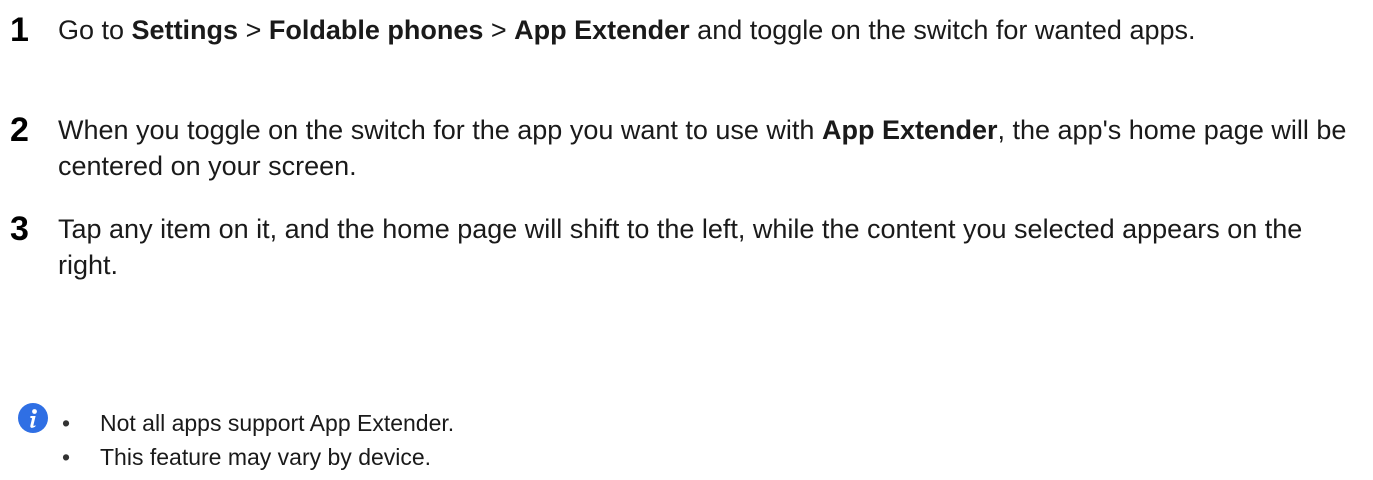 The image size is (1373, 480). What do you see at coordinates (277, 423) in the screenshot?
I see `note-text: Not all apps support App Extender.` at bounding box center [277, 423].